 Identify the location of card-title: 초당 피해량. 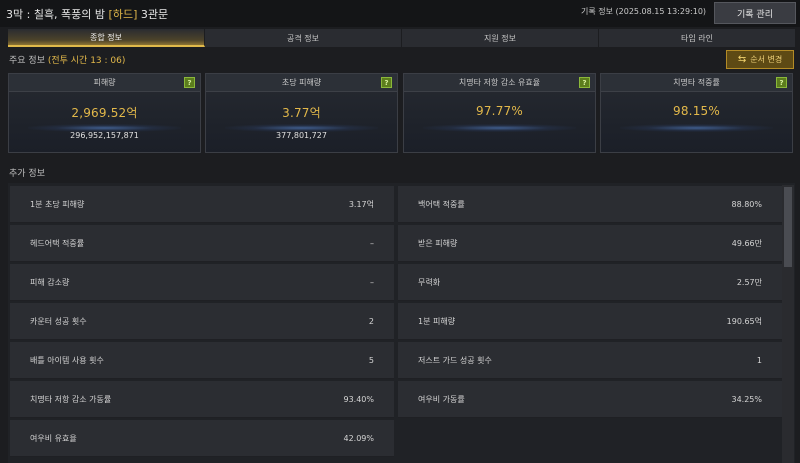
(301, 82).